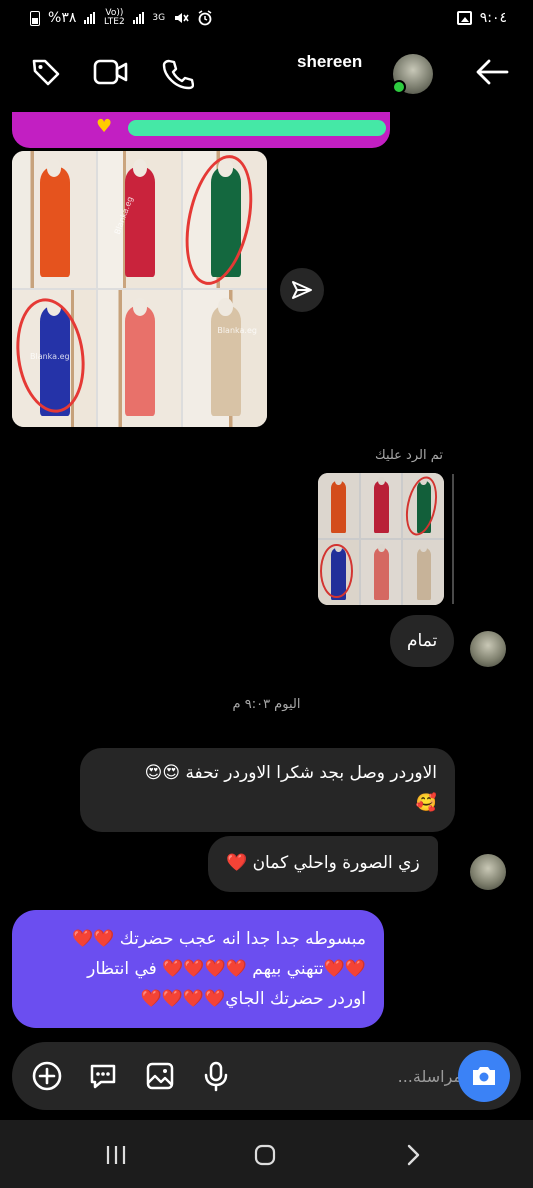 The height and width of the screenshot is (1188, 533). I want to click on sticker-icon, so click(103, 1076).